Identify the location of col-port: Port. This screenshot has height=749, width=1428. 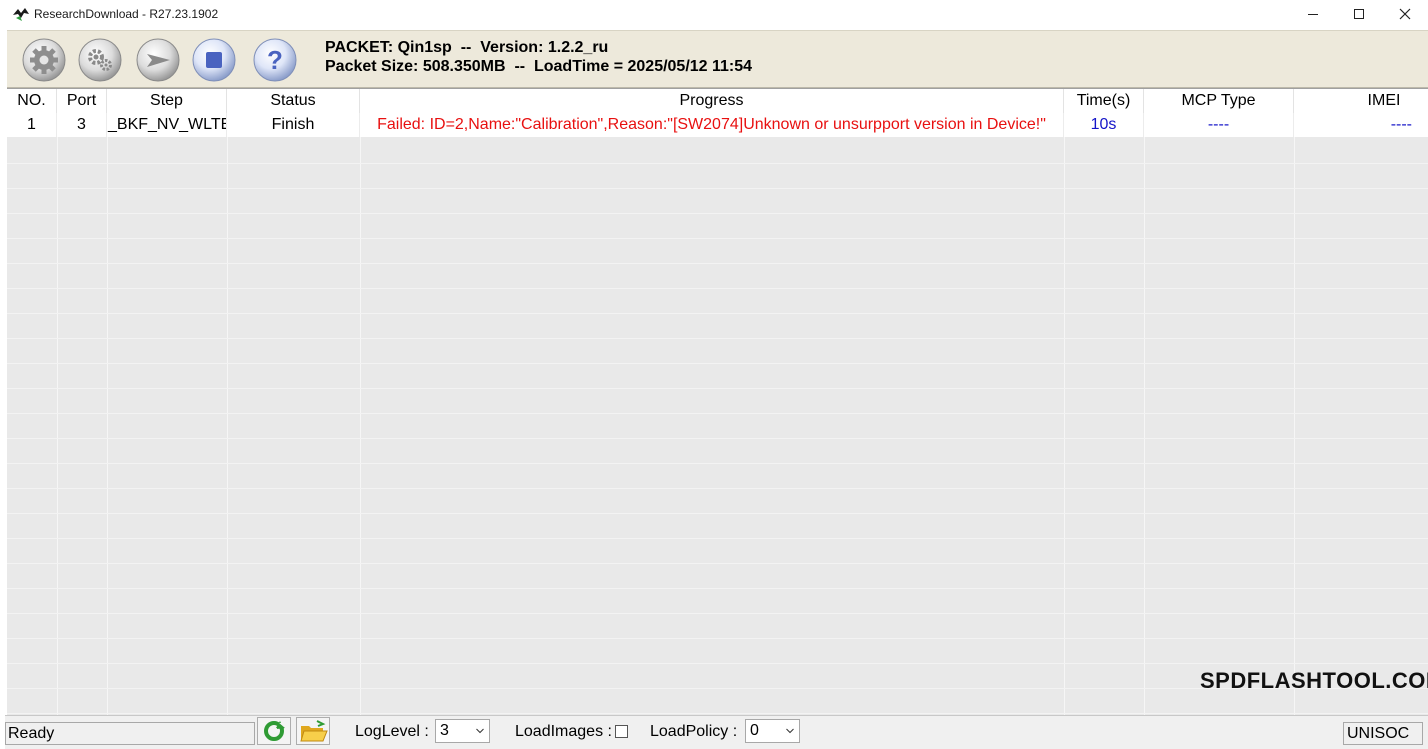
(82, 101).